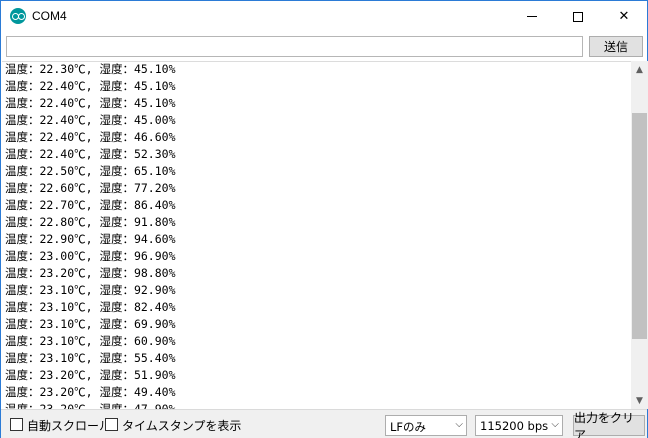 The height and width of the screenshot is (438, 648). I want to click on output-line: 温度：23.20℃, 湿度：51.90%, so click(90, 375).